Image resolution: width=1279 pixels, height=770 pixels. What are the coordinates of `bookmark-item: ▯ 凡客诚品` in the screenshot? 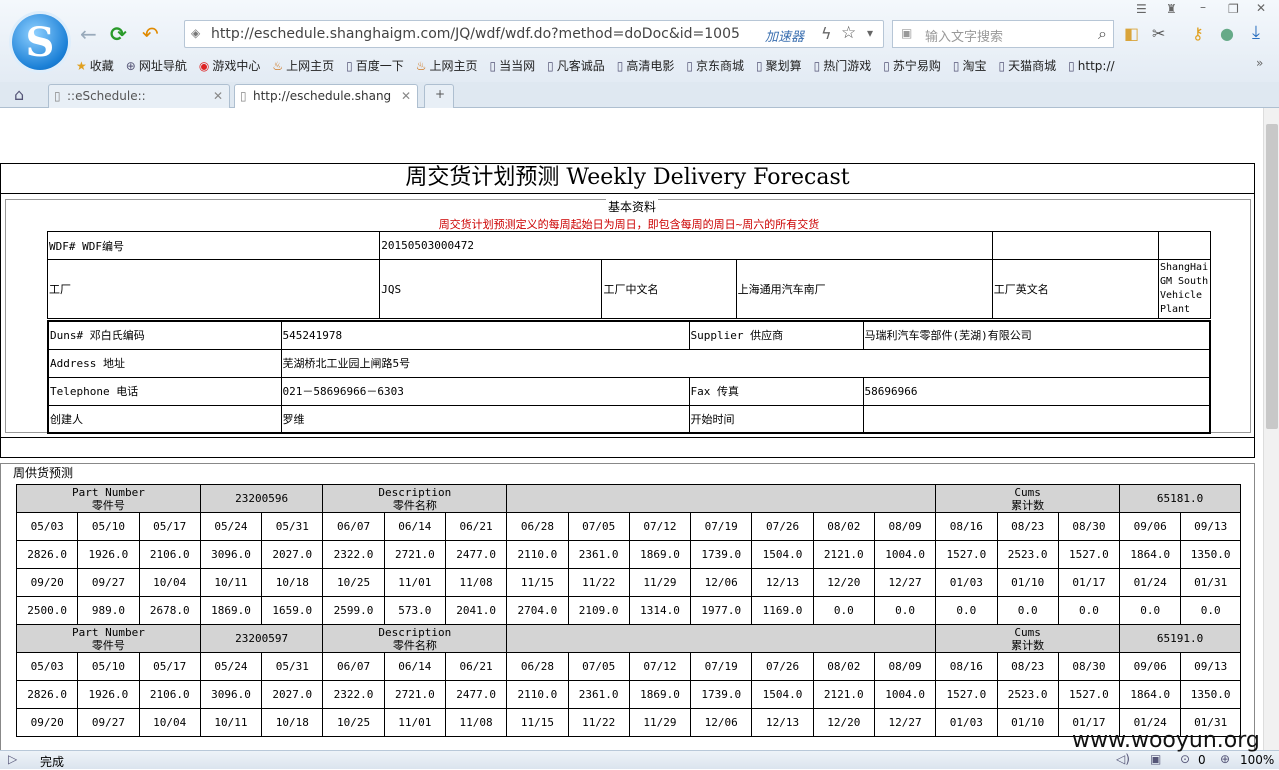 It's located at (576, 65).